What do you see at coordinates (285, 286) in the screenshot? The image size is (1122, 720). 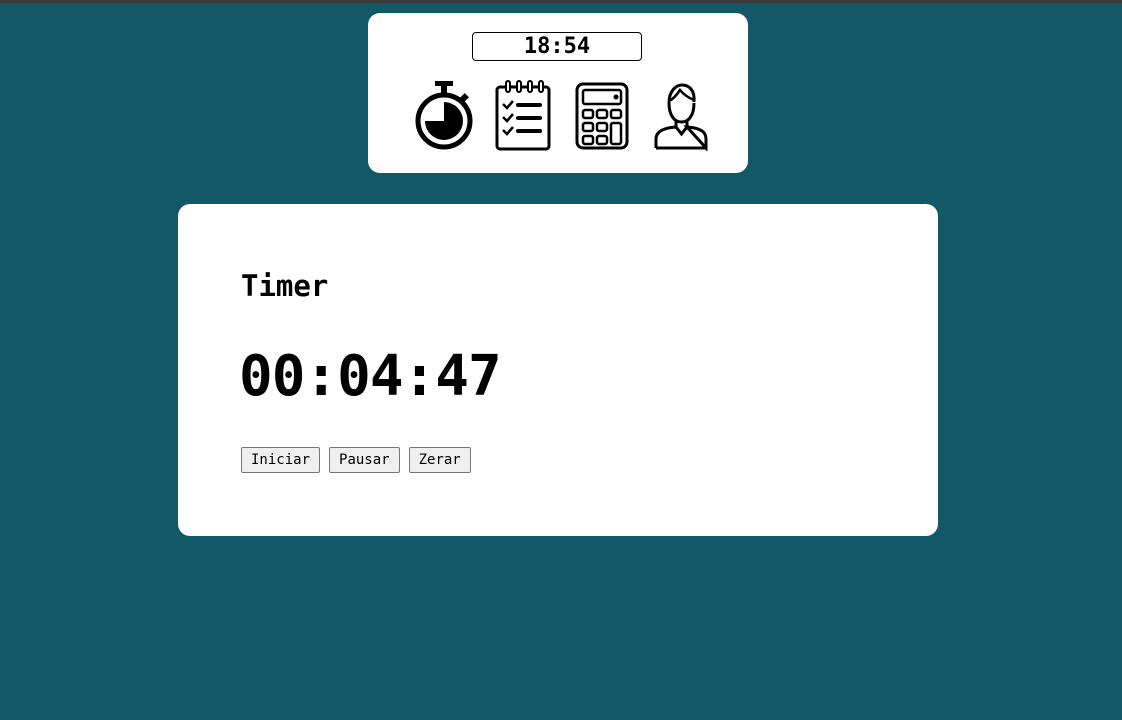 I see `timer-title: Timer` at bounding box center [285, 286].